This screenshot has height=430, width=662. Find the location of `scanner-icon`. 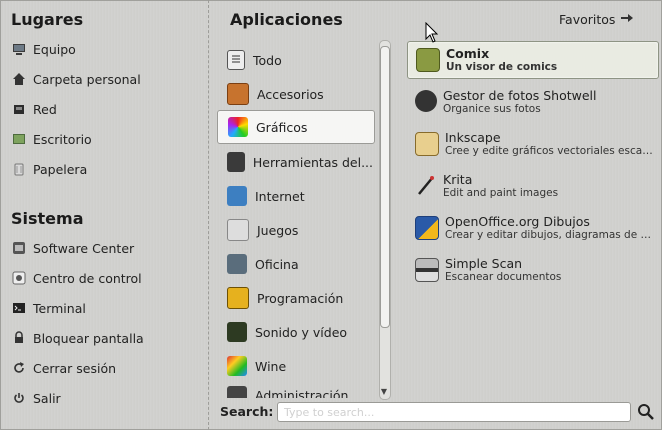

scanner-icon is located at coordinates (427, 270).